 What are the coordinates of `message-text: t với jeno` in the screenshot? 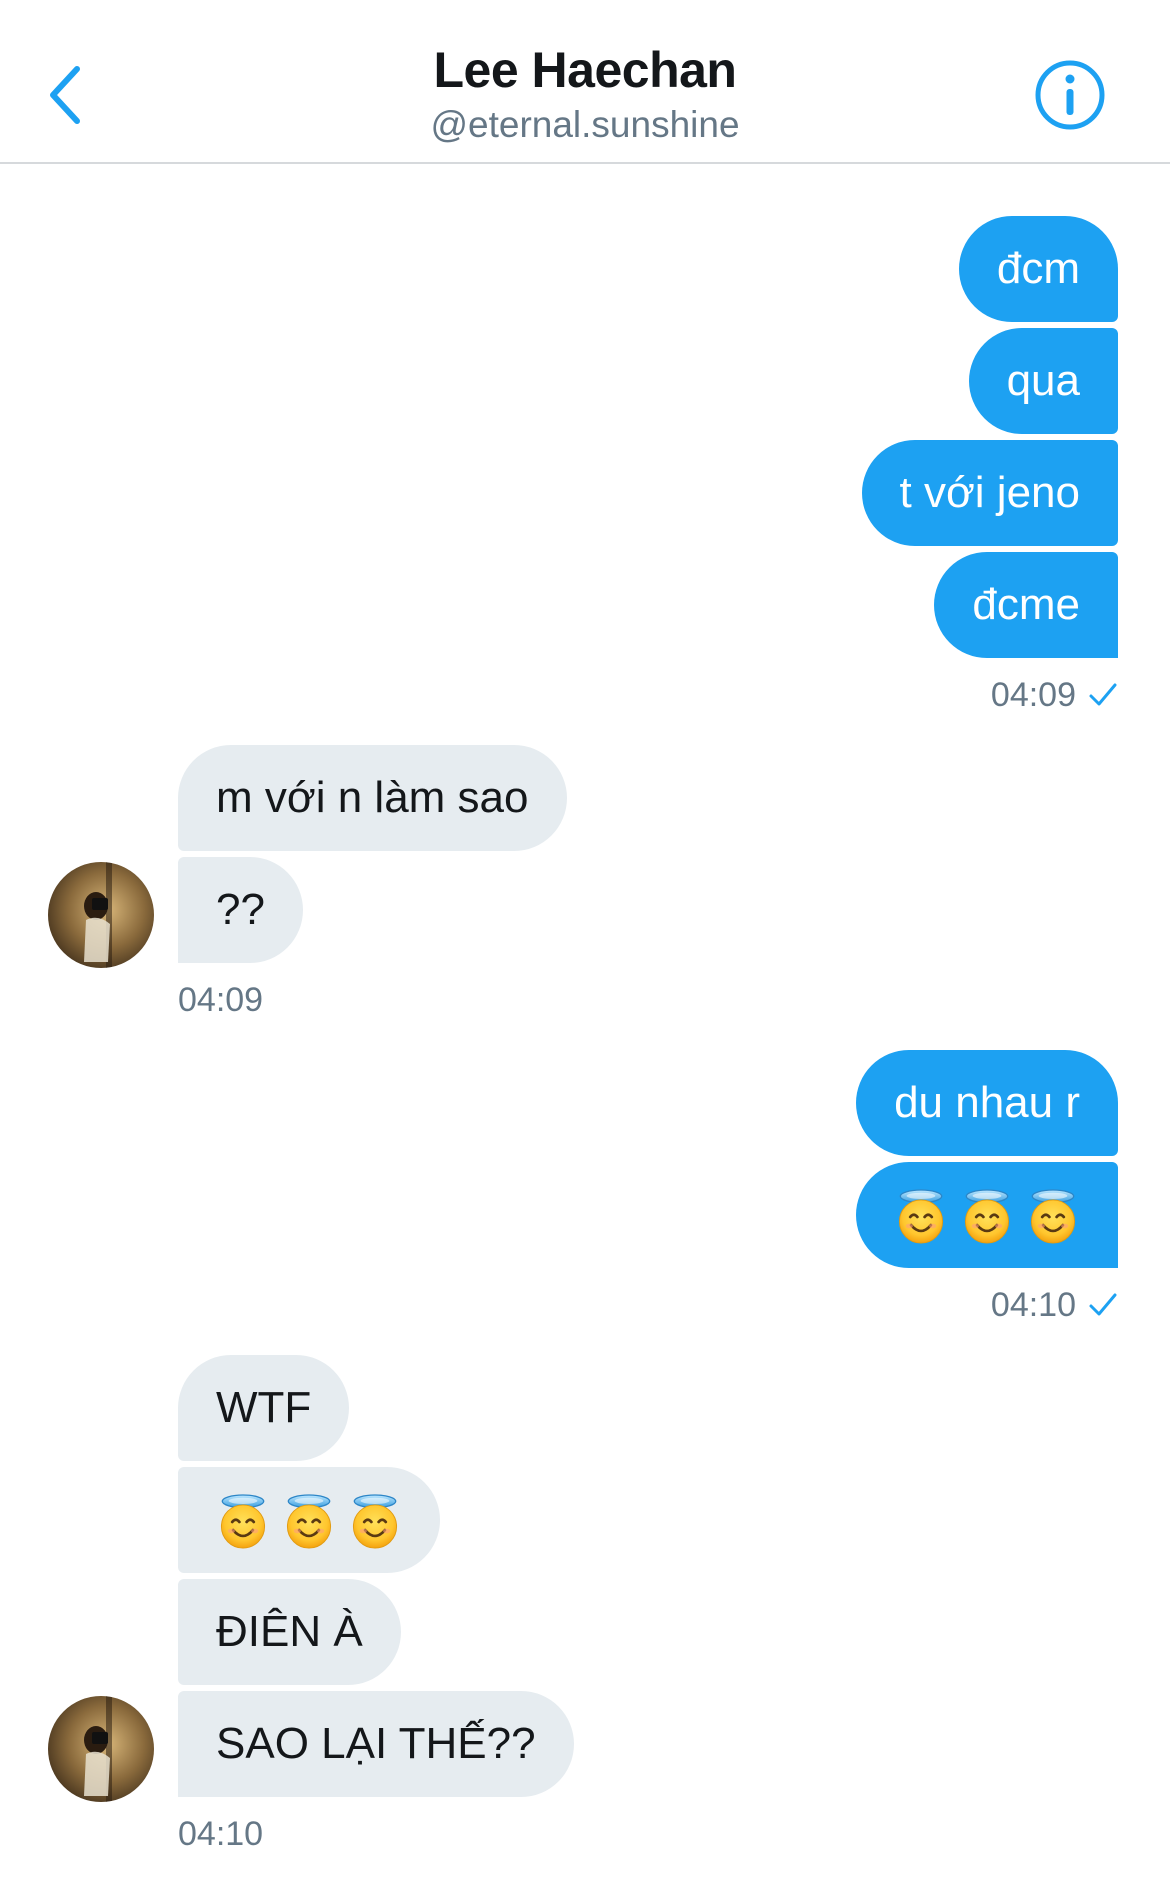 It's located at (990, 492).